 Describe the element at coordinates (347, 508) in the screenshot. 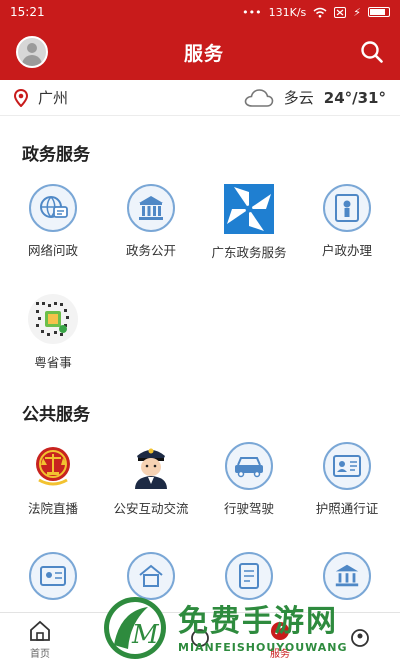

I see `service-label: 护照通行证` at that location.